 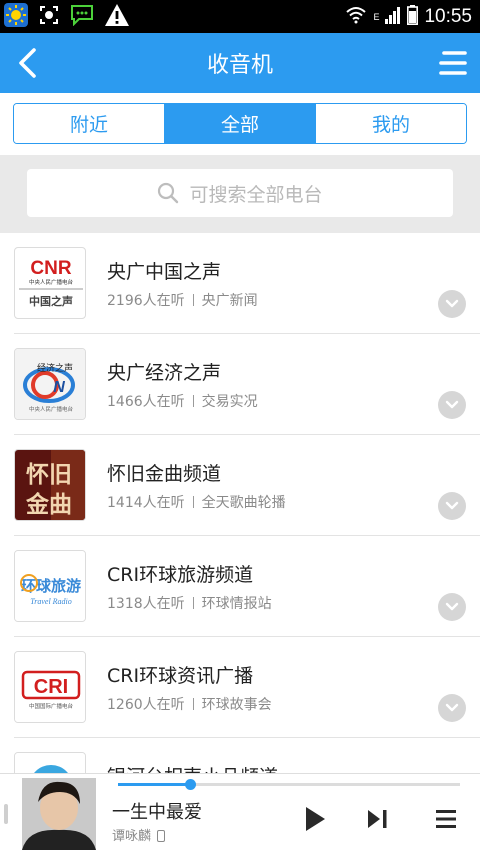 What do you see at coordinates (49, 475) in the screenshot?
I see `oldies-logo-top: 怀旧` at bounding box center [49, 475].